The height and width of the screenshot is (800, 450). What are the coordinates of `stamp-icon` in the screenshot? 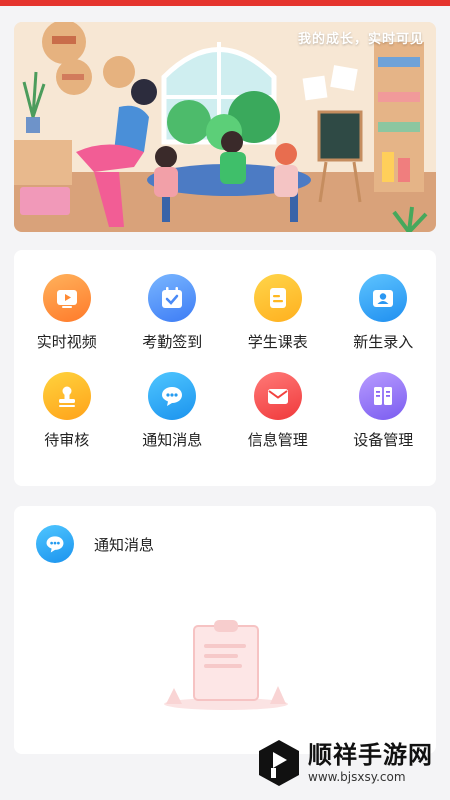 It's located at (66, 396).